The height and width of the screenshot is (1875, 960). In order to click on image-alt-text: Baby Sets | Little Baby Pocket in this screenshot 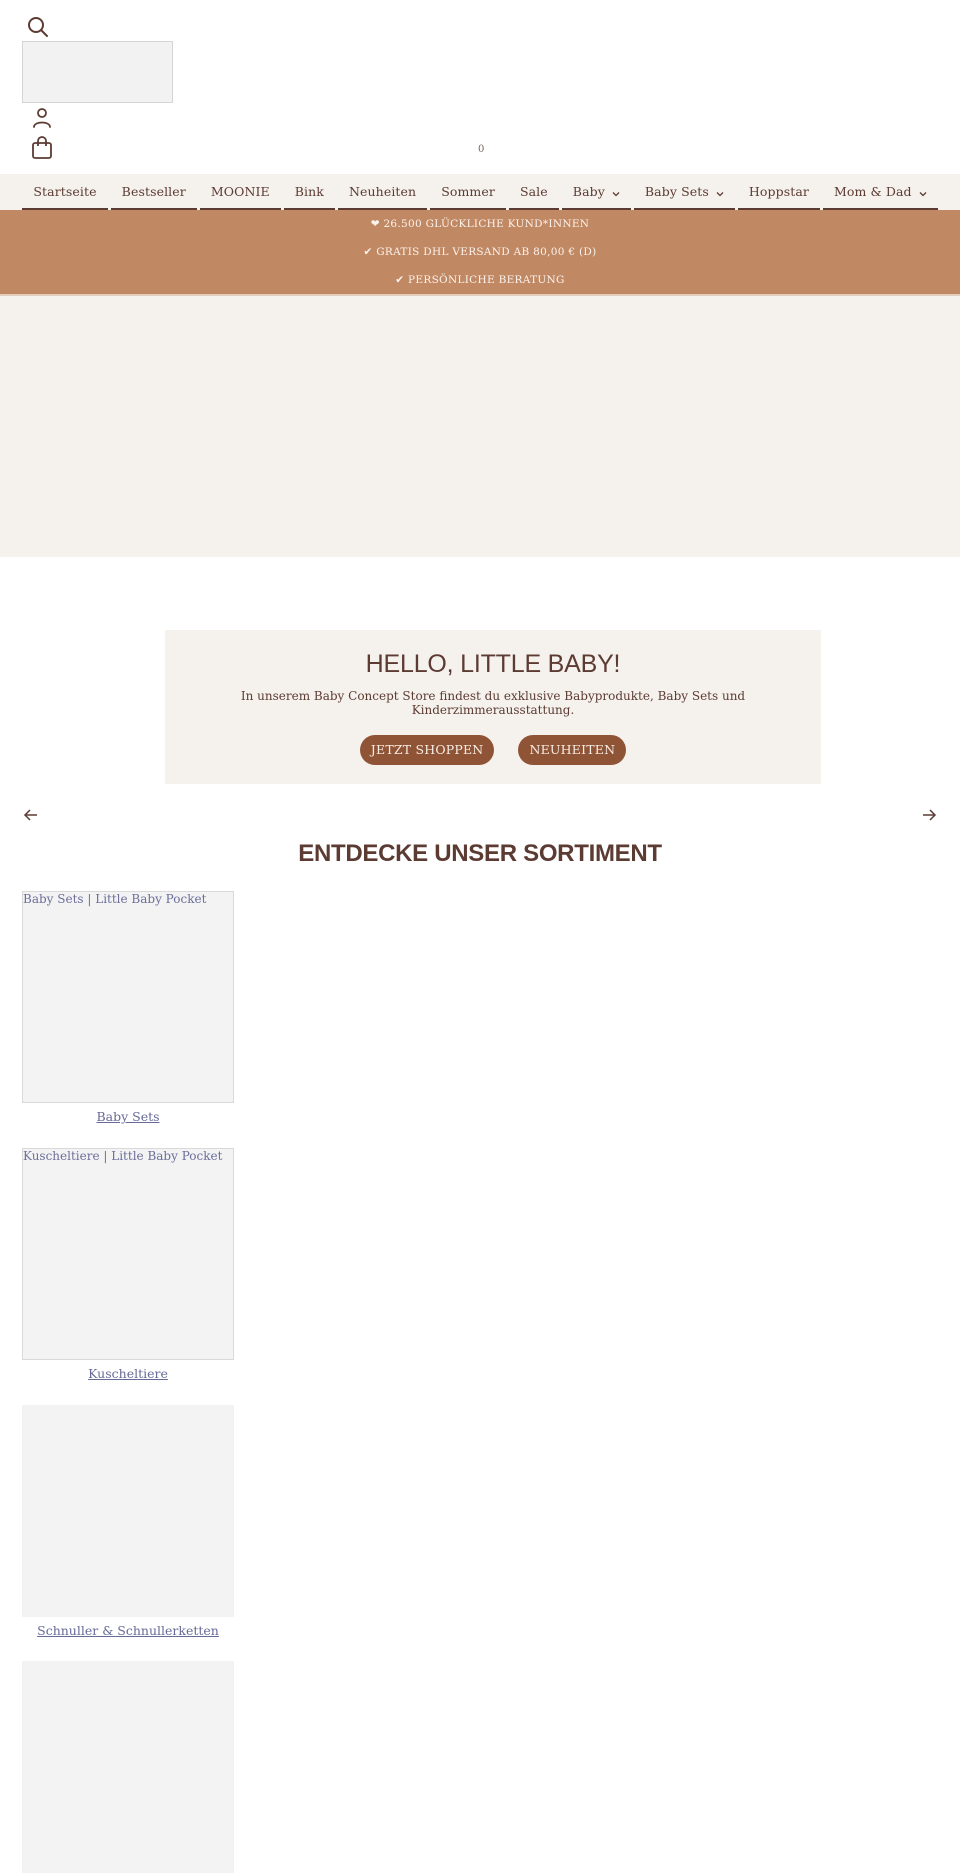, I will do `click(115, 899)`.